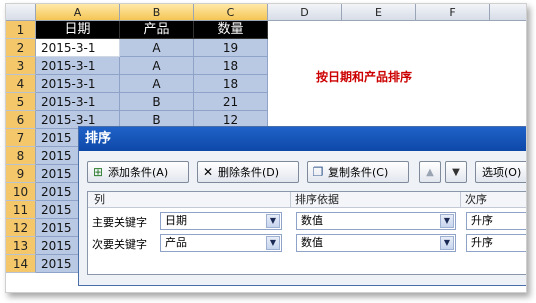 The width and height of the screenshot is (536, 303). I want to click on select-all-corner, so click(21, 12).